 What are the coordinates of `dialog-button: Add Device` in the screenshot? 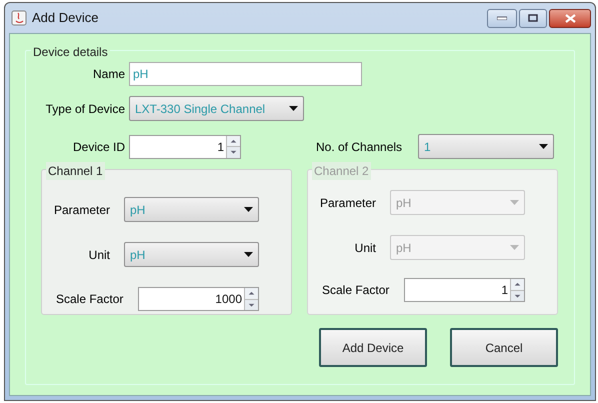 It's located at (373, 347).